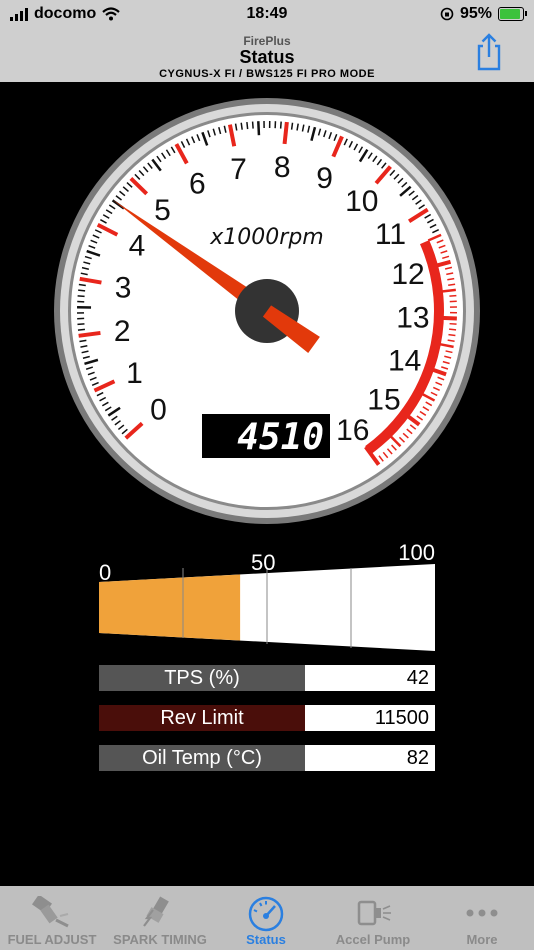 Image resolution: width=534 pixels, height=950 pixels. What do you see at coordinates (52, 939) in the screenshot?
I see `tab-label: FUEL ADJUST` at bounding box center [52, 939].